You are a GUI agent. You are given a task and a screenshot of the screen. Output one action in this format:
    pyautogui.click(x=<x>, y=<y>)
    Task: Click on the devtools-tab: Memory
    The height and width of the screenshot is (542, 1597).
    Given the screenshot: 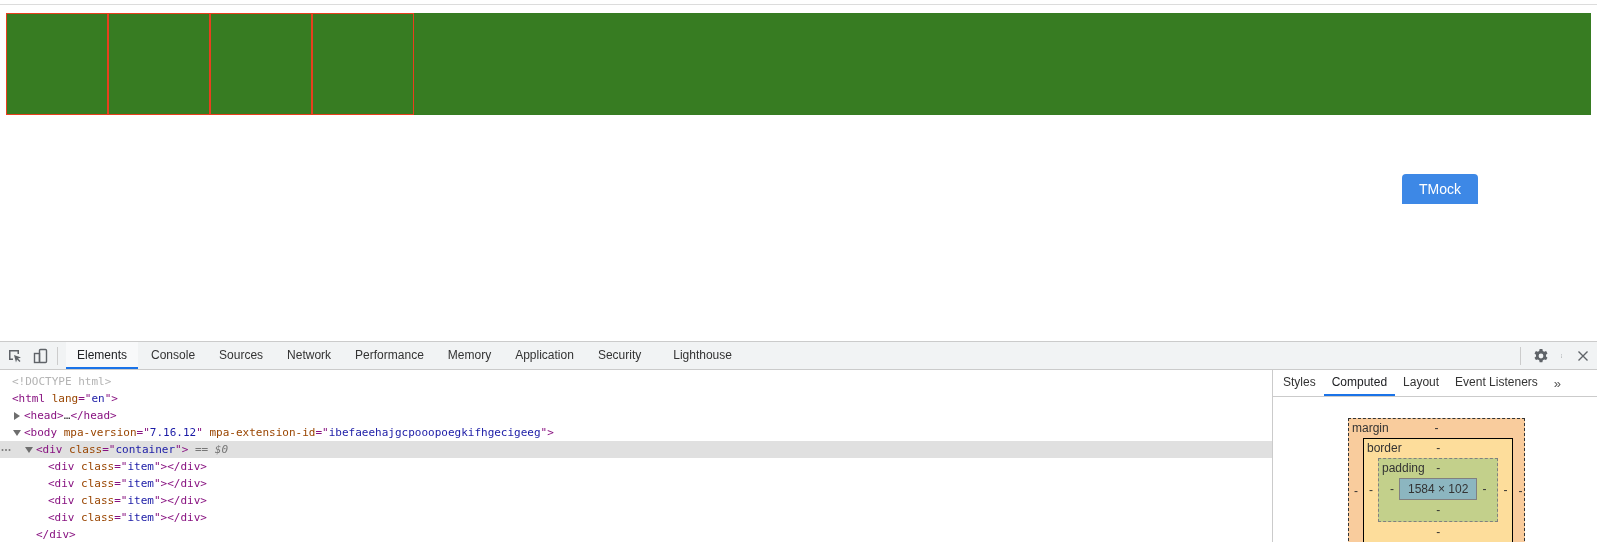 What is the action you would take?
    pyautogui.click(x=469, y=355)
    